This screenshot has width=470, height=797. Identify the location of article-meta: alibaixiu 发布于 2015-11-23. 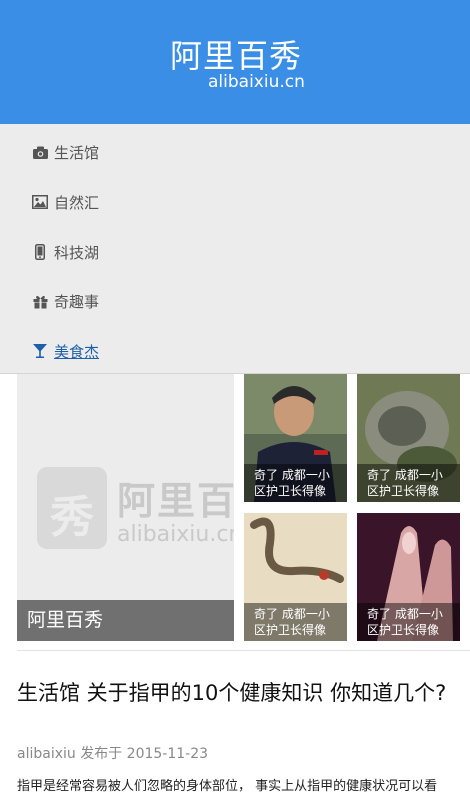
(113, 754).